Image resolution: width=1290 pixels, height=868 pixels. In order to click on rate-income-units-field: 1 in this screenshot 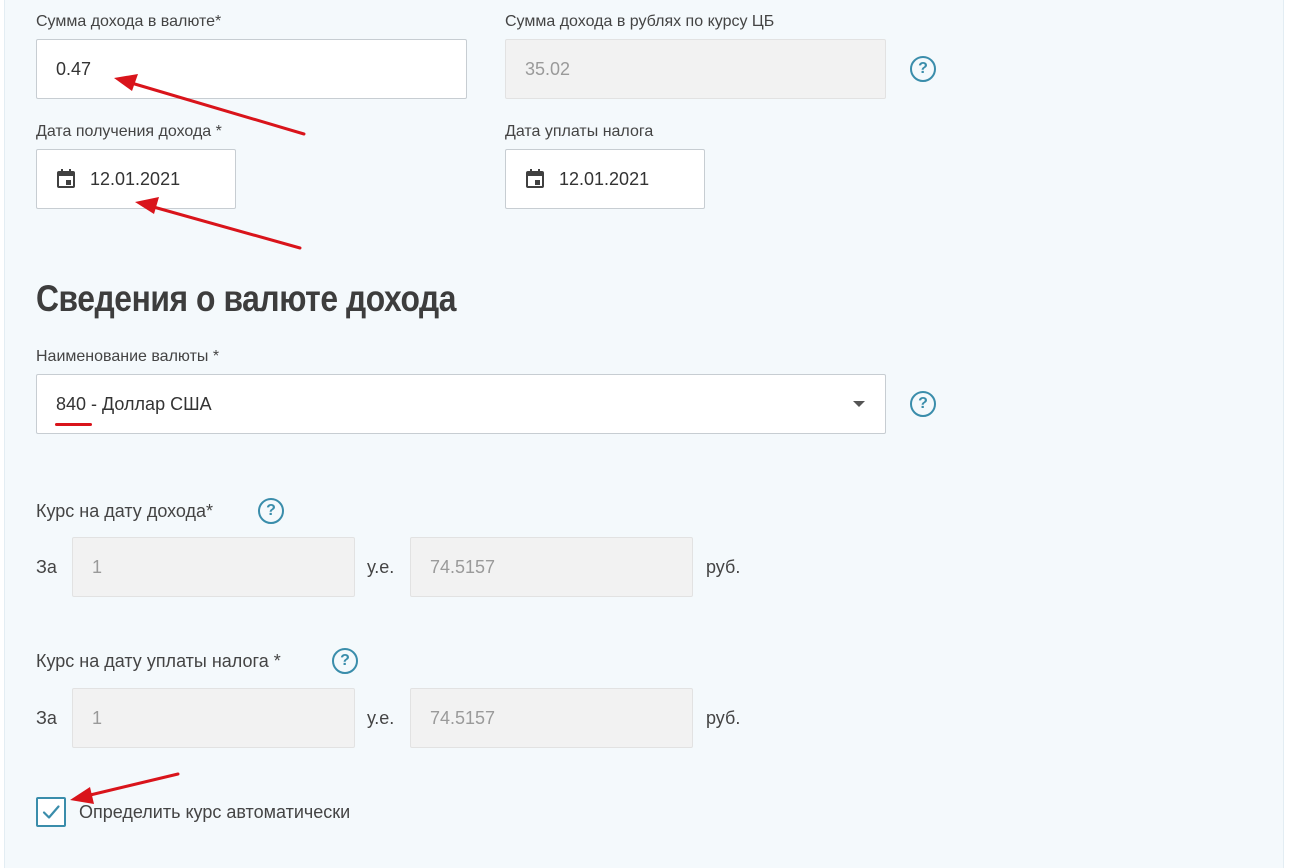, I will do `click(213, 567)`.